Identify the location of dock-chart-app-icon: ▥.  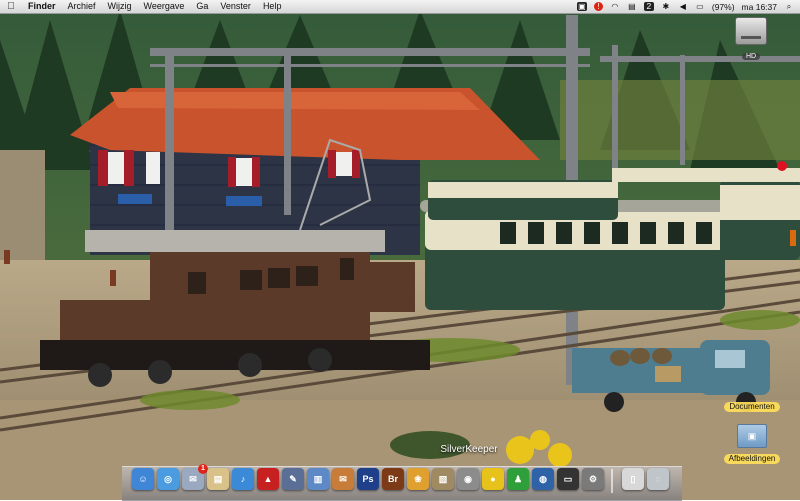
(318, 479).